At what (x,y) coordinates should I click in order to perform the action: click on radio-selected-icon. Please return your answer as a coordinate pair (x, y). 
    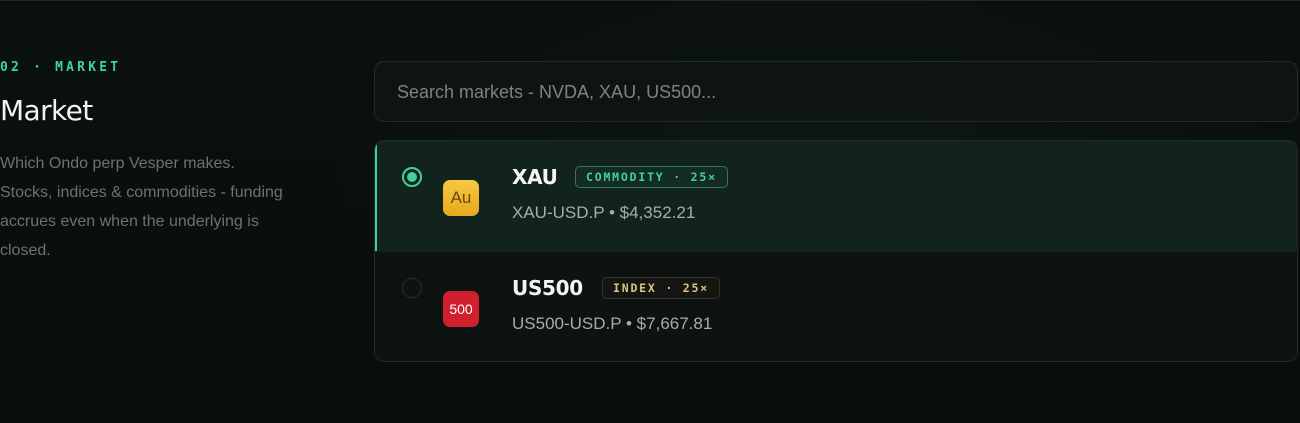
    Looking at the image, I should click on (412, 177).